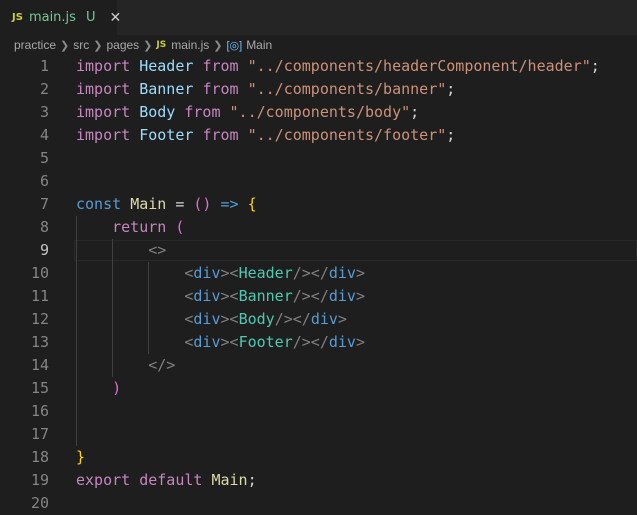 This screenshot has width=637, height=515. I want to click on code-token: "../components/headerComponent/header", so click(419, 66).